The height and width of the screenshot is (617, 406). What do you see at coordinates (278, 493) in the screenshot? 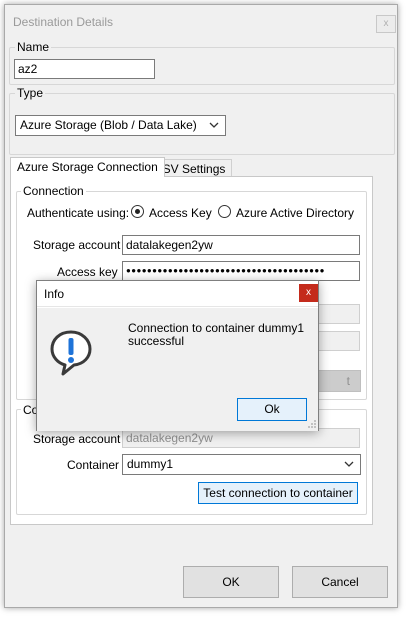
I see `test-connection-button: Test connection to container` at bounding box center [278, 493].